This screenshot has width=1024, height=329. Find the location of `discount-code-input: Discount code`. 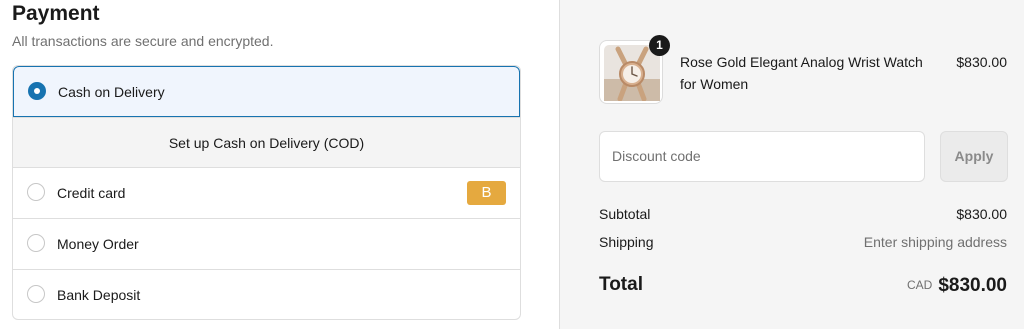

discount-code-input: Discount code is located at coordinates (762, 156).